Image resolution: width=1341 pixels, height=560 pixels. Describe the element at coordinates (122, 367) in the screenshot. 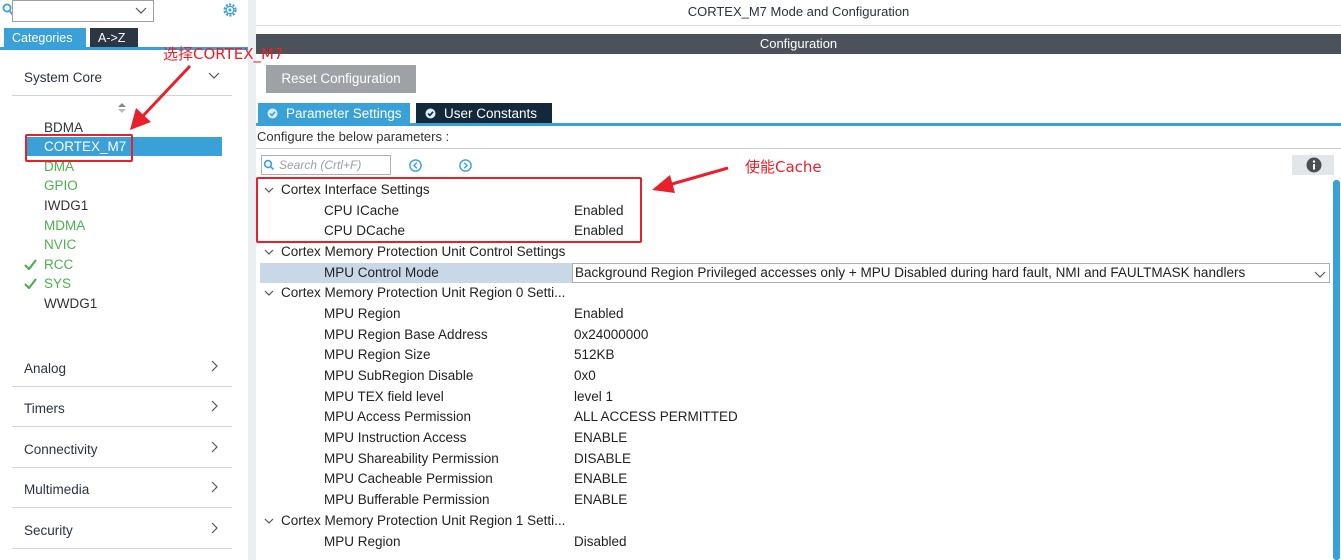

I see `category-analog: Analog` at that location.